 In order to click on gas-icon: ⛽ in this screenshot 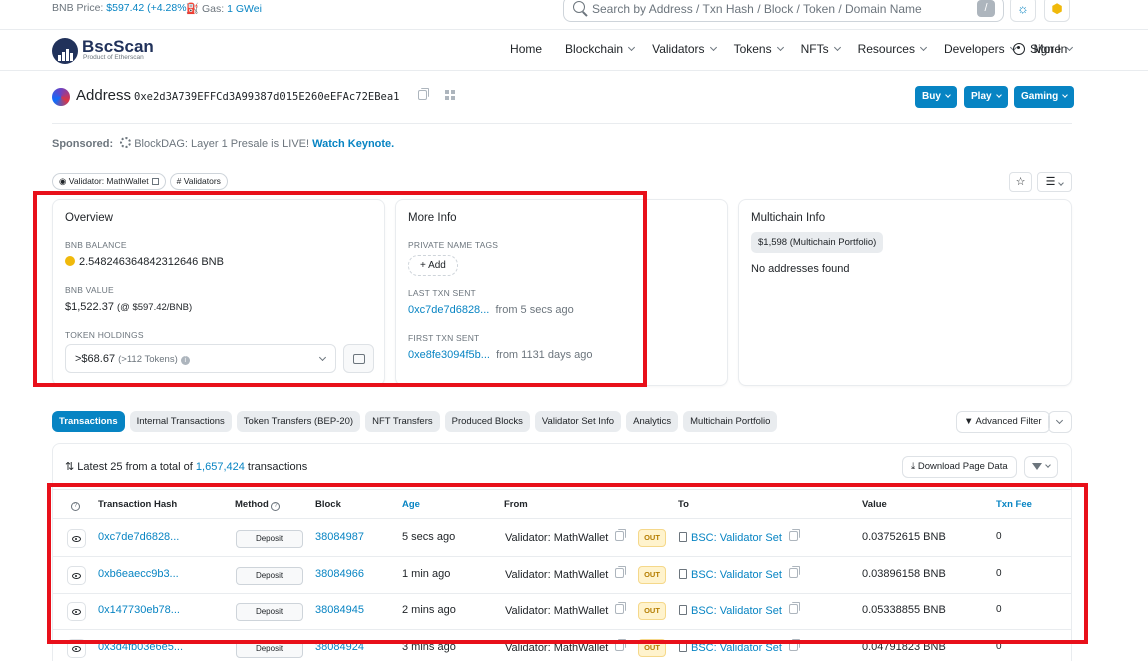, I will do `click(193, 9)`.